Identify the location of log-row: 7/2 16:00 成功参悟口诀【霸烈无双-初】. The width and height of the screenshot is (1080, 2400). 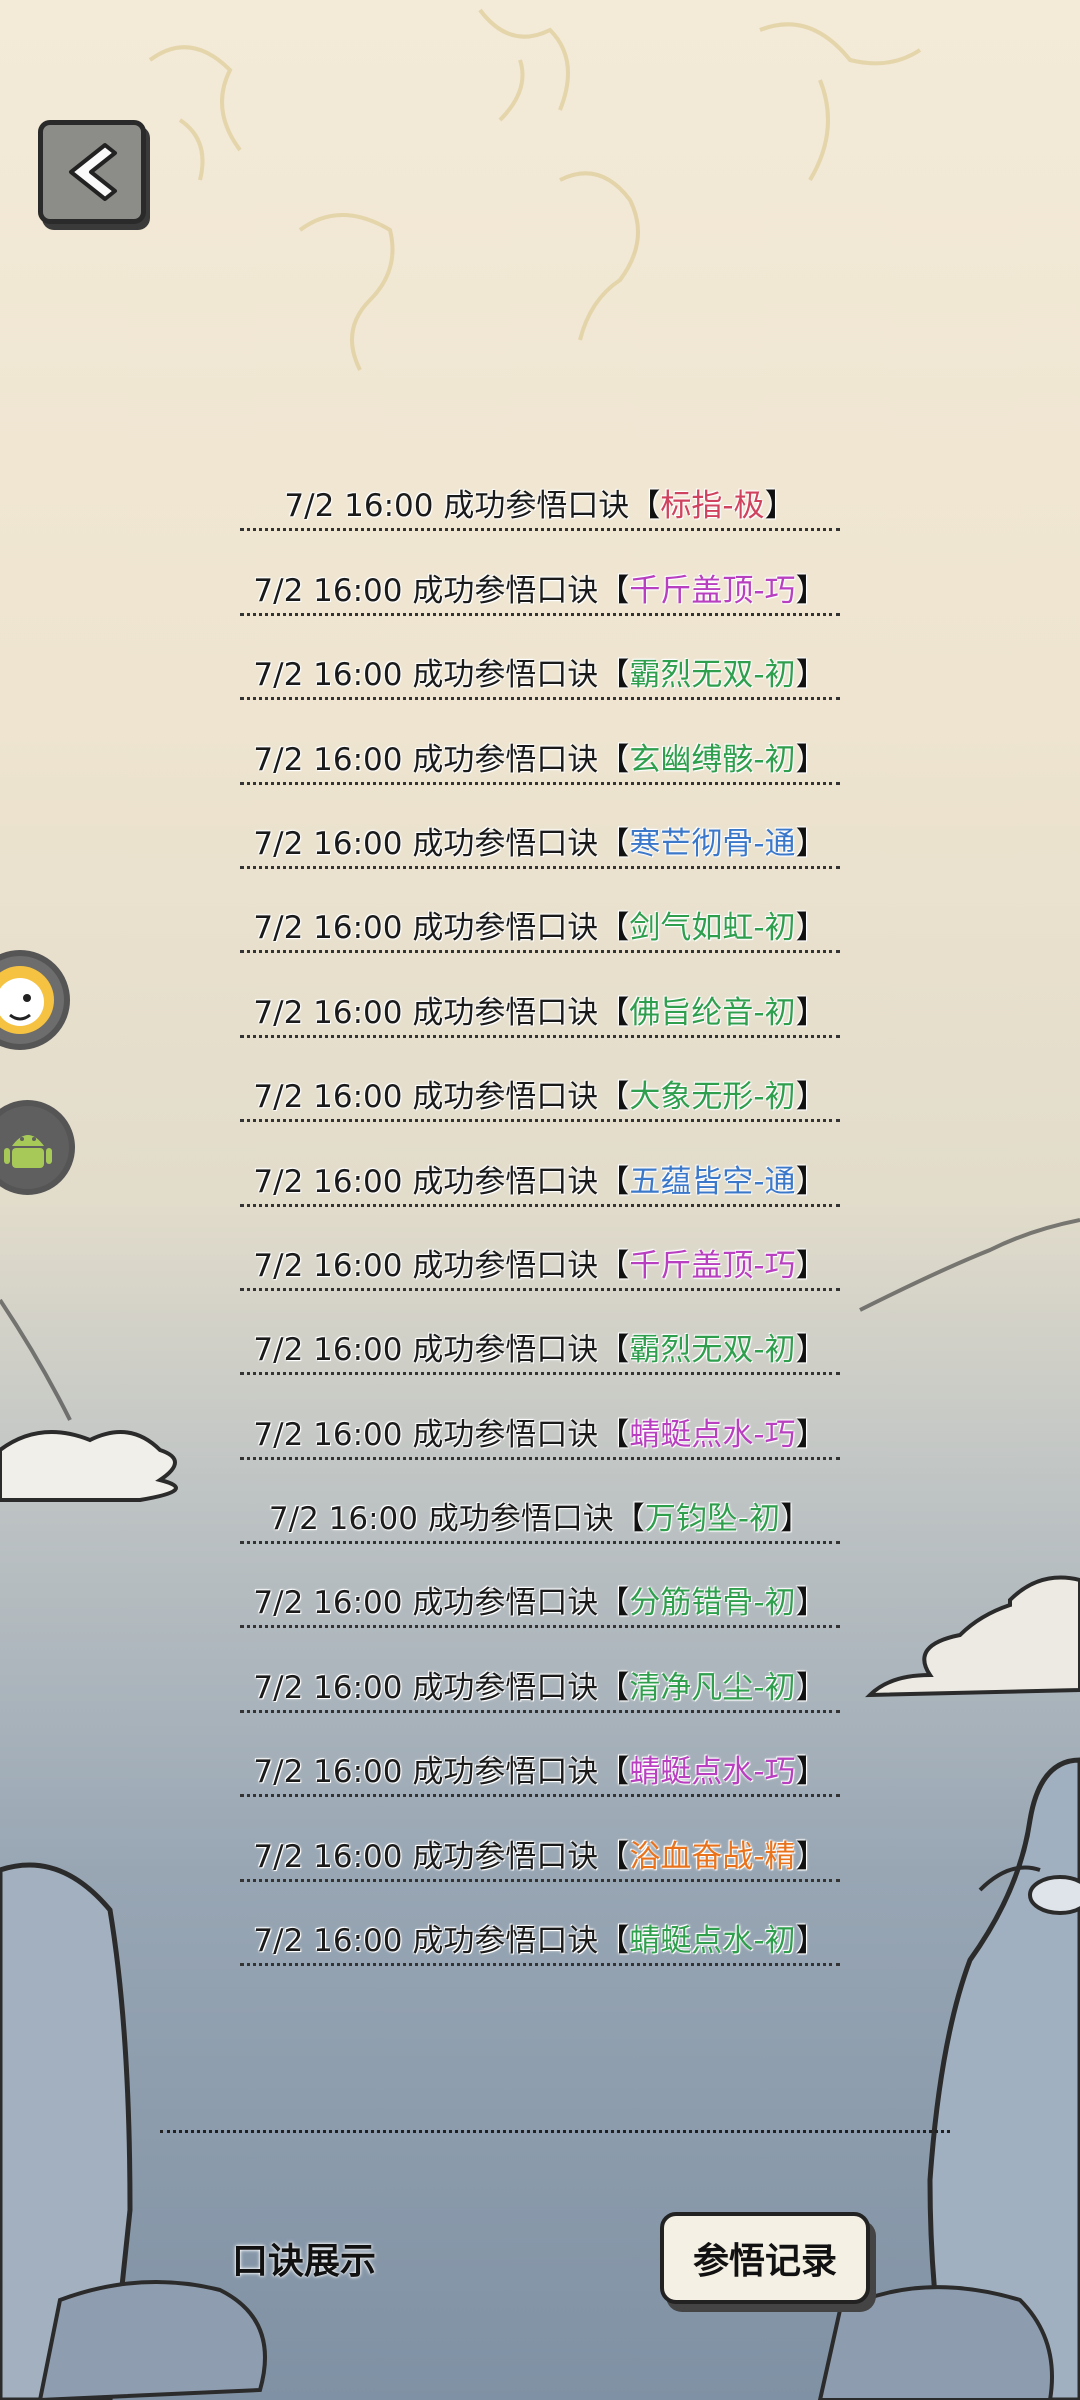
(540, 666).